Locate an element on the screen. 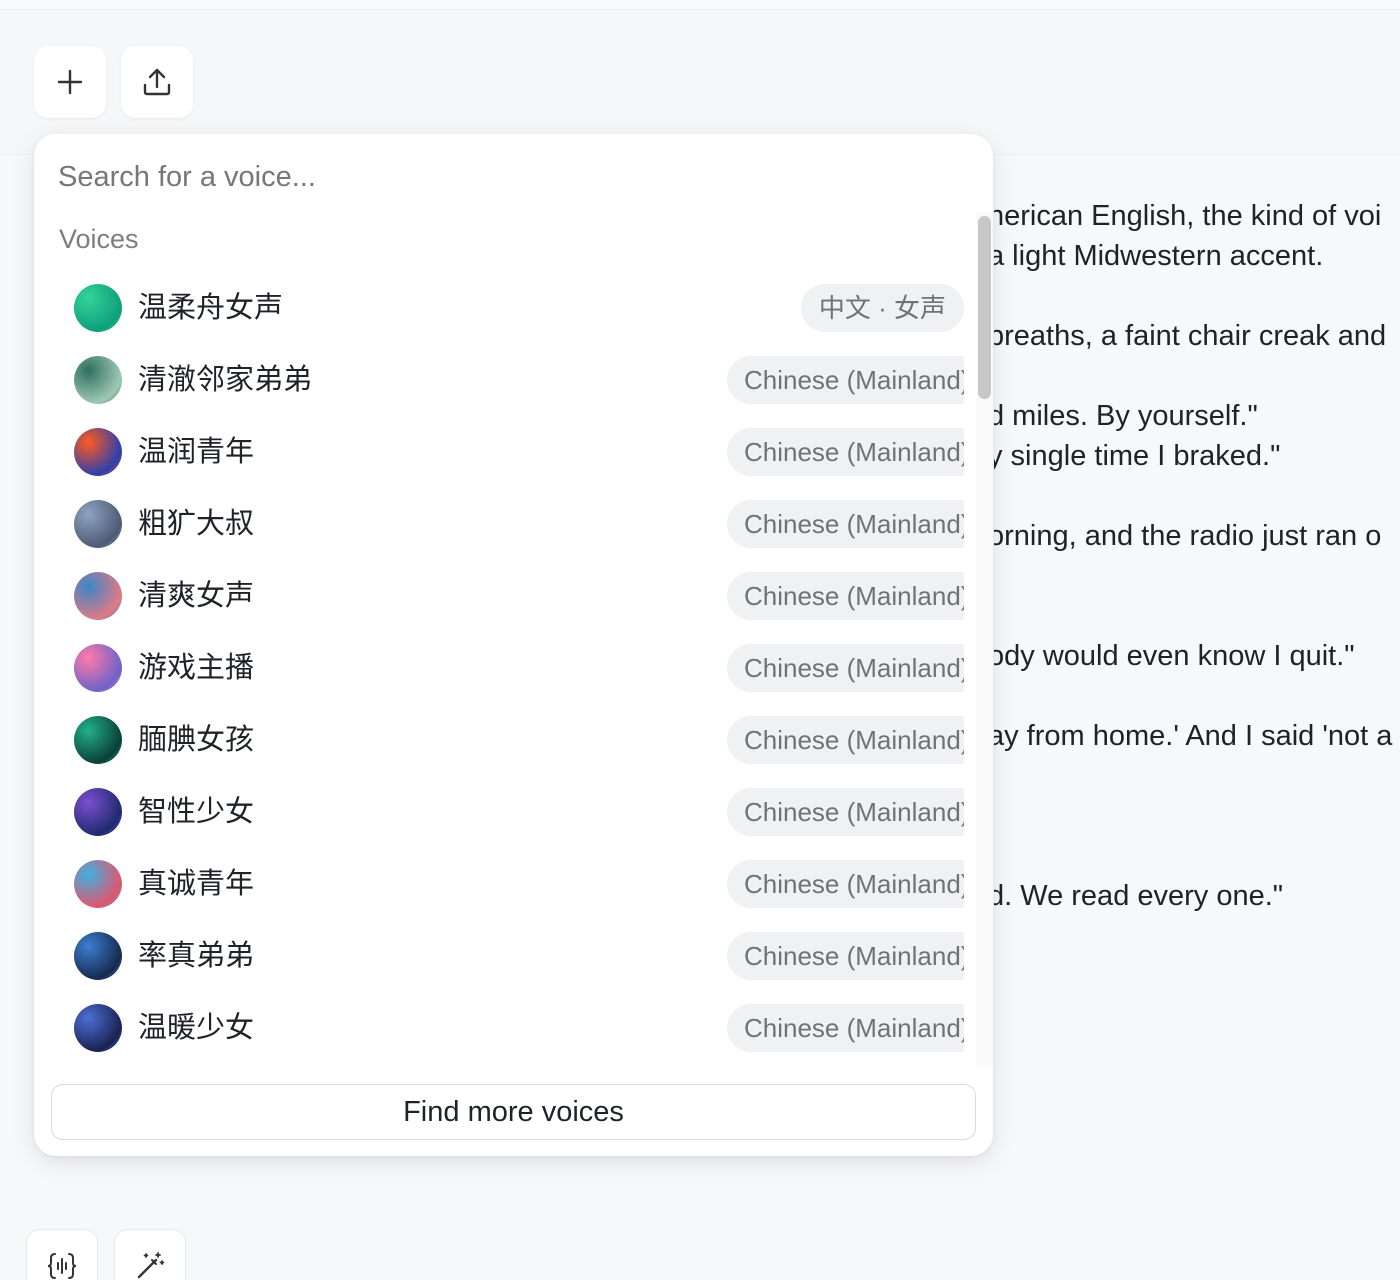 Image resolution: width=1400 pixels, height=1280 pixels. voice-row: 温暖少女 Chinese (Mainland) is located at coordinates (499, 1028).